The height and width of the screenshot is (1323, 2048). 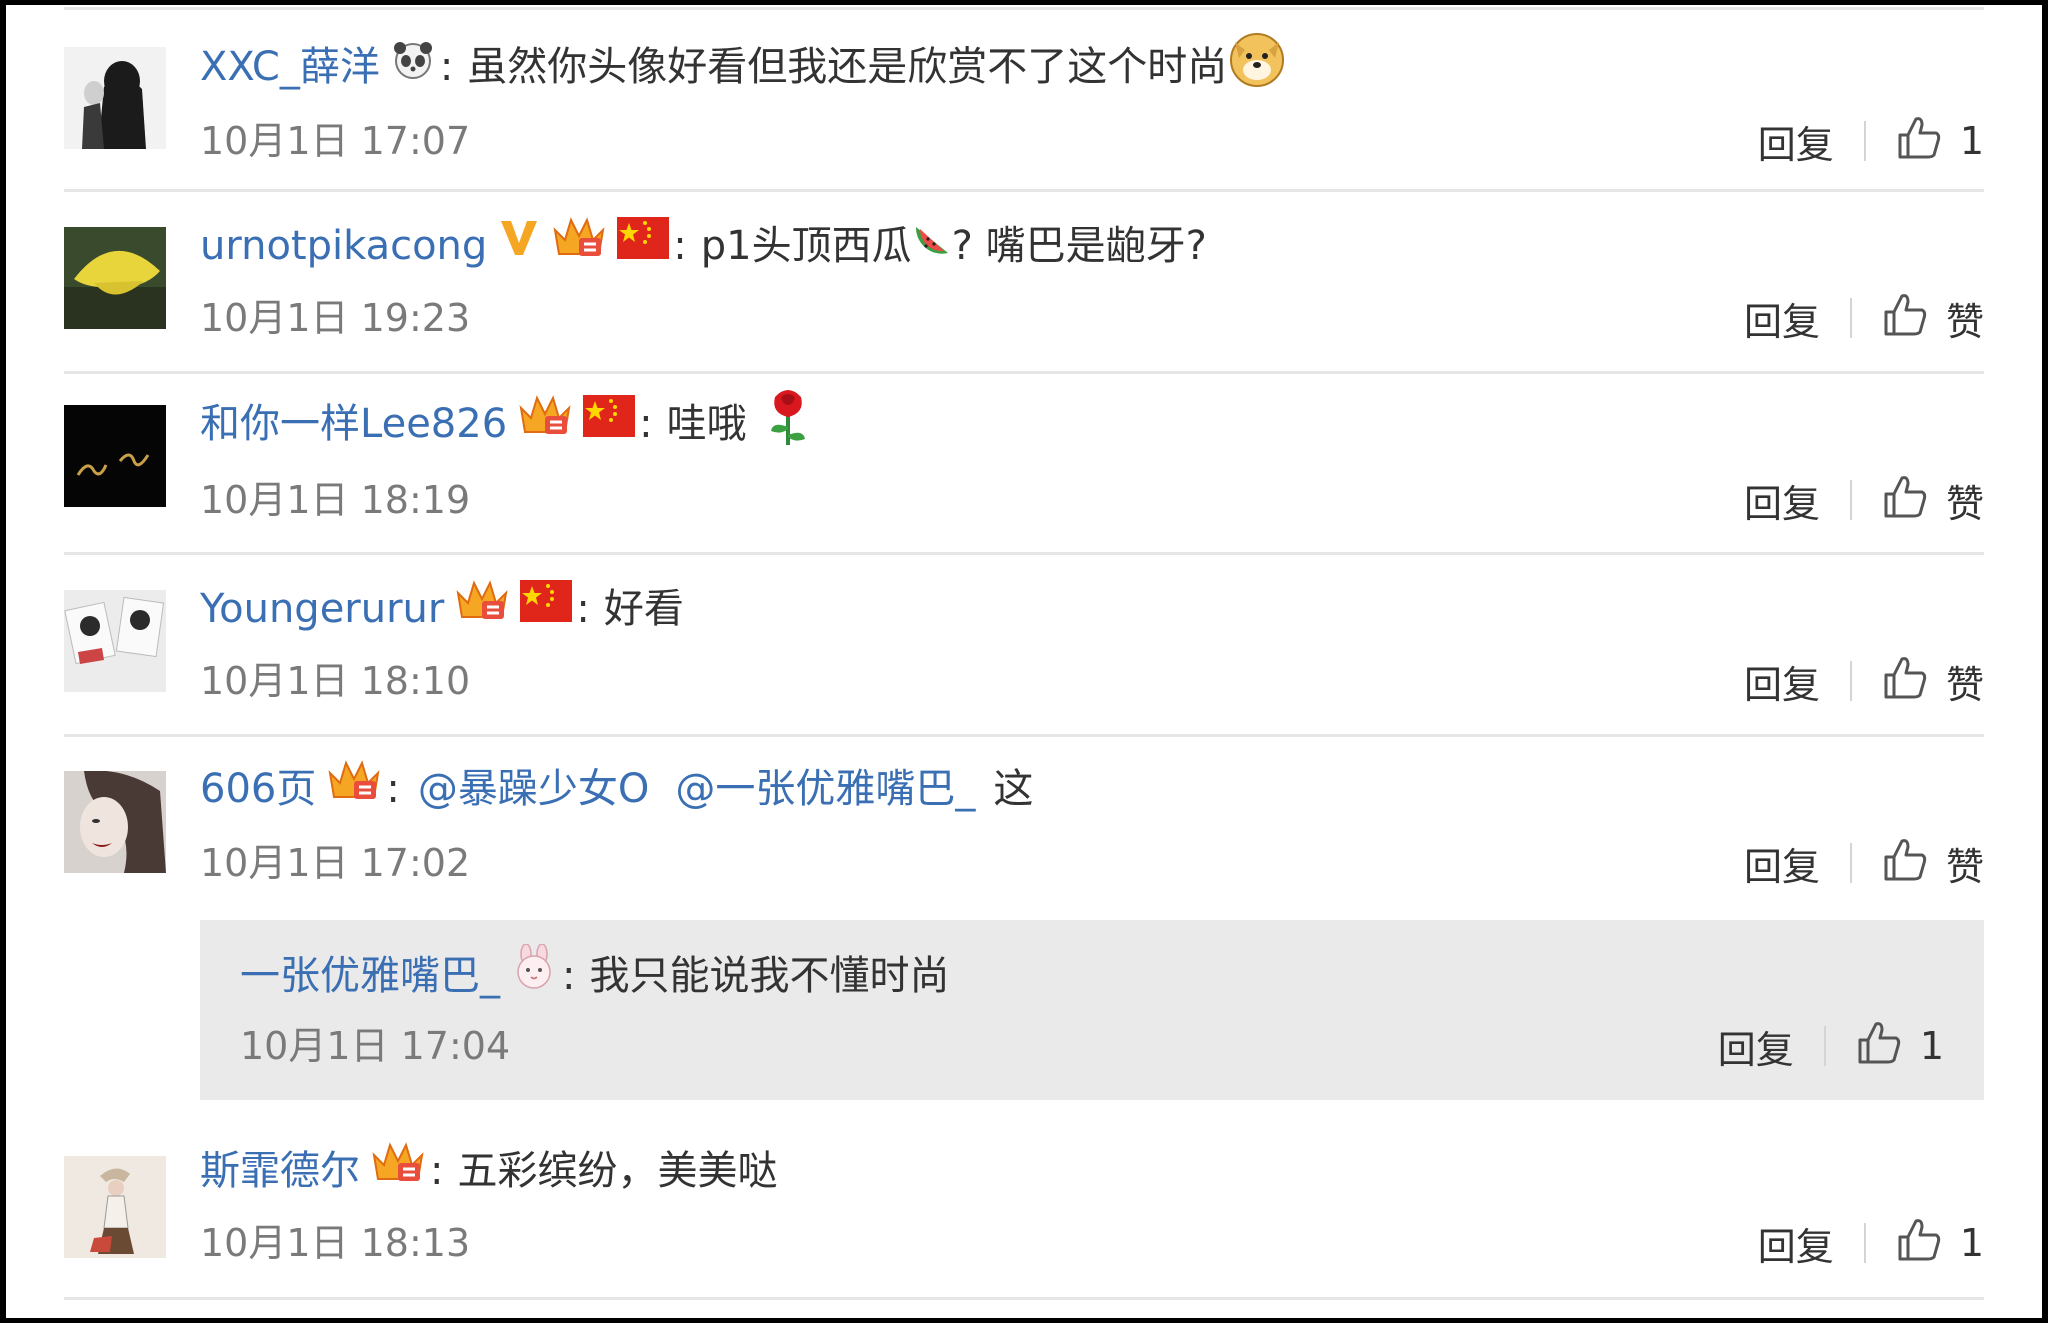 What do you see at coordinates (335, 1243) in the screenshot?
I see `timestamp: 10月1日 18:13` at bounding box center [335, 1243].